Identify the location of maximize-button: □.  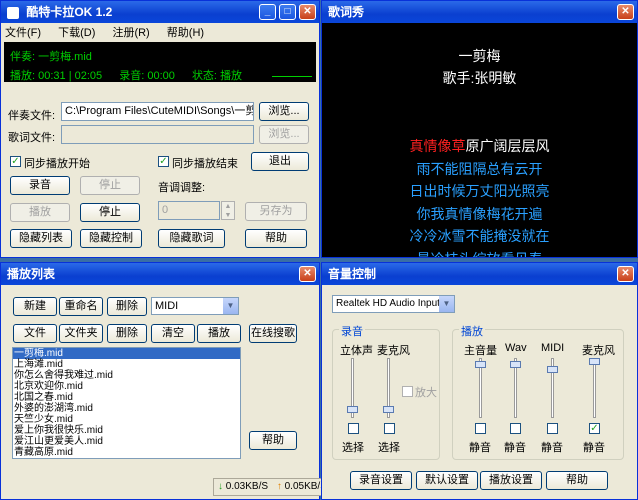
(287, 12).